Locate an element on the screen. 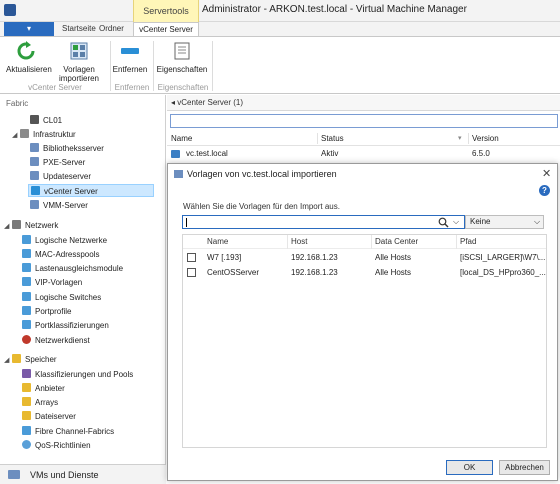 The image size is (560, 484). import-templates-button: Vorlagen importieren is located at coordinates (79, 62).